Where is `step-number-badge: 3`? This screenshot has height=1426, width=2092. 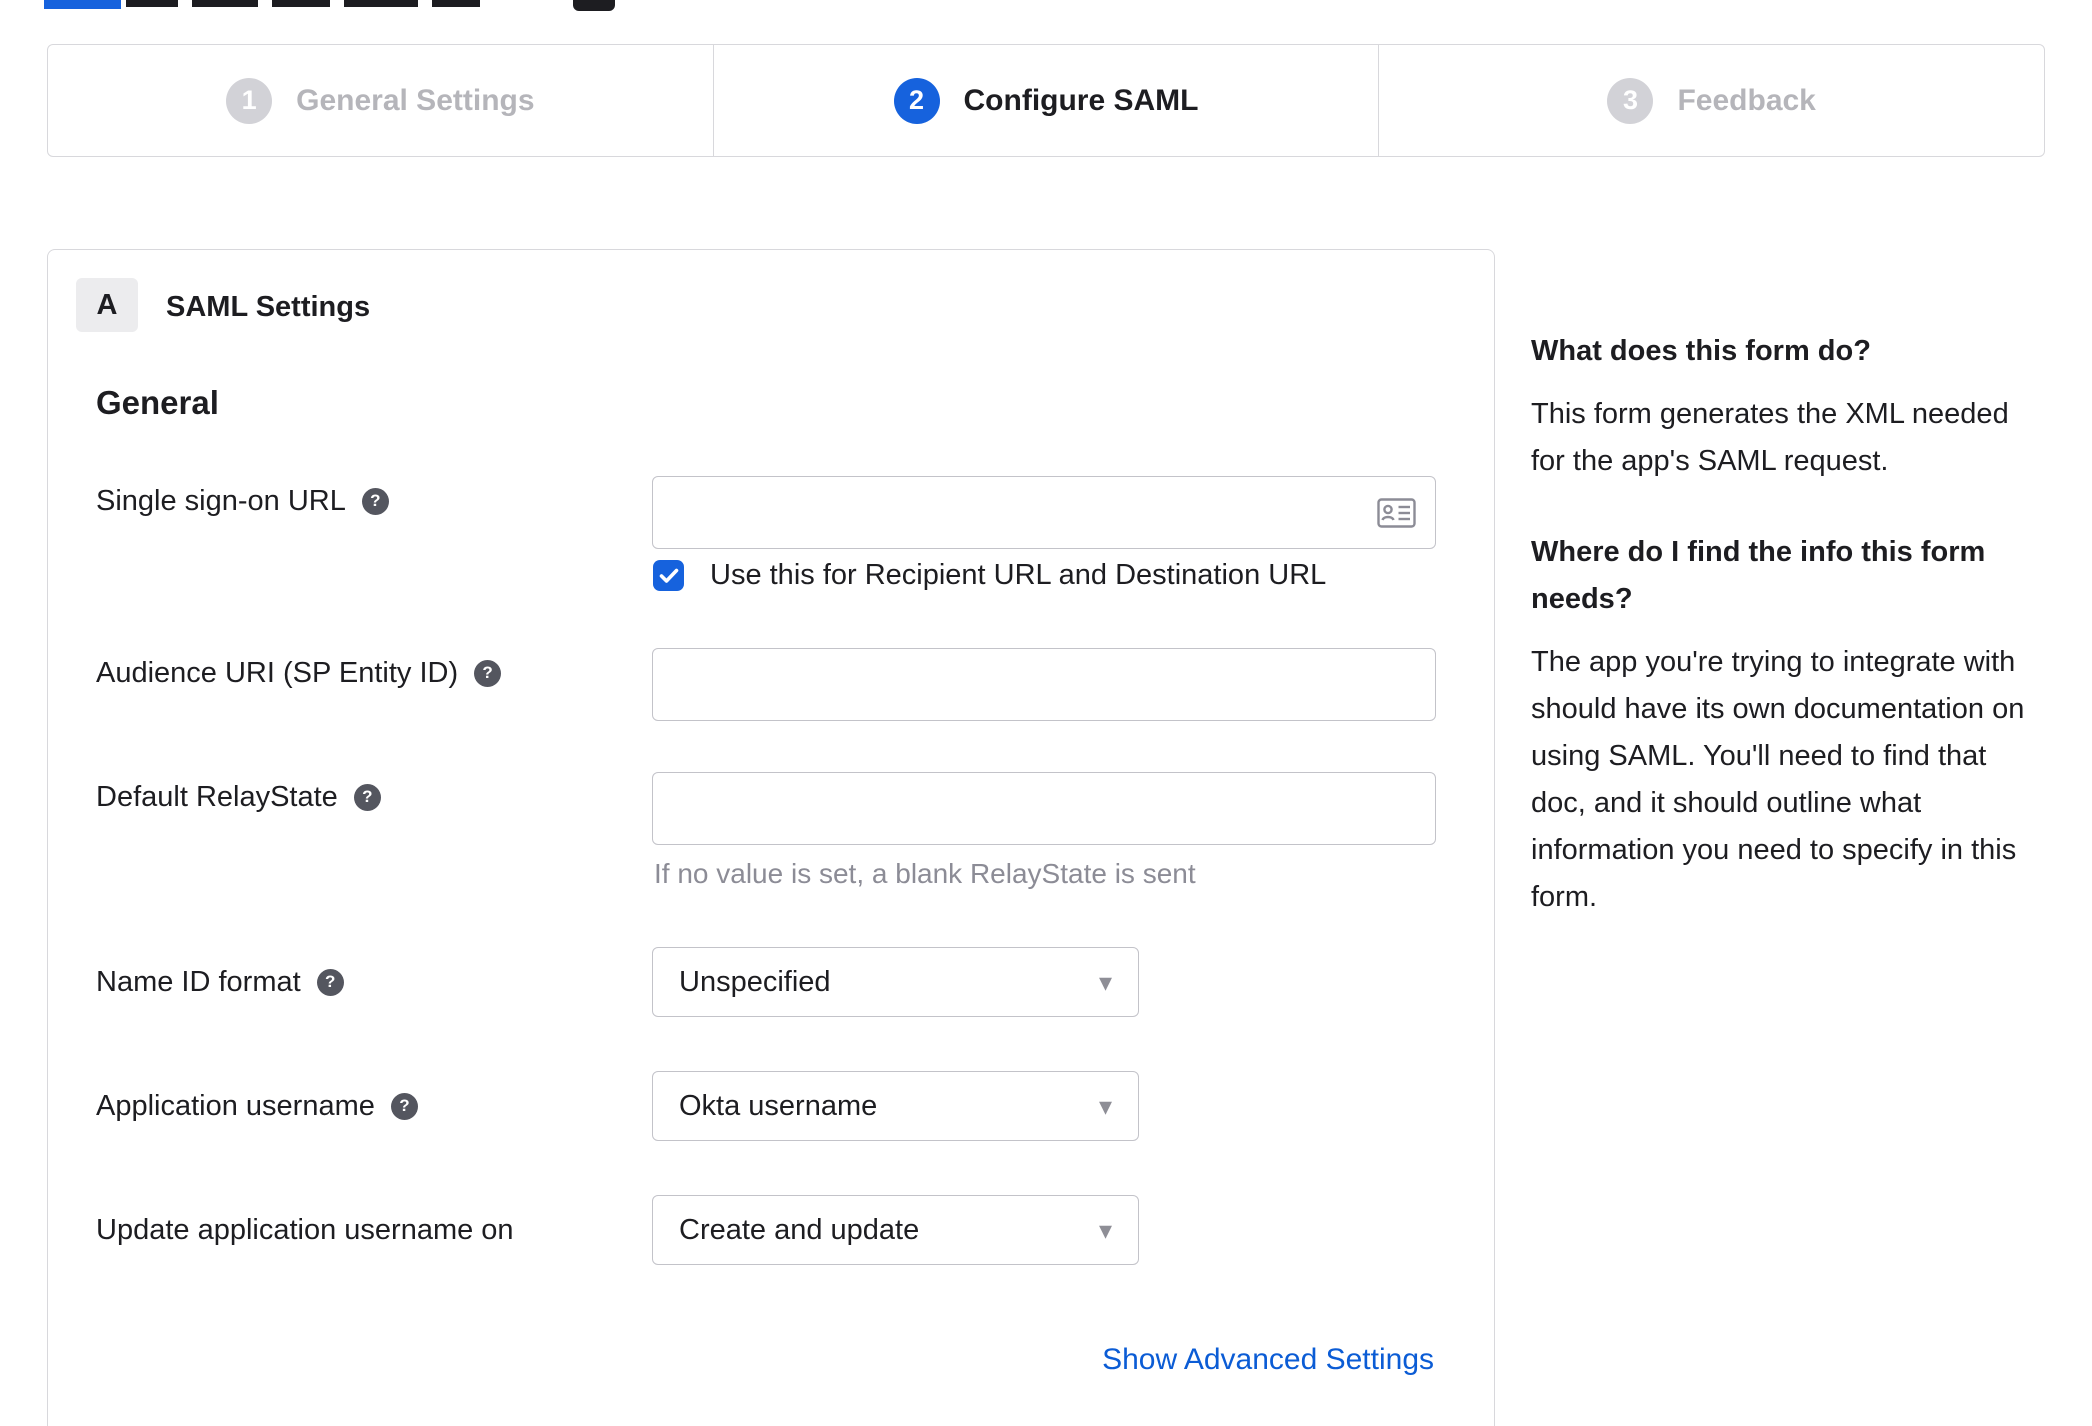
step-number-badge: 3 is located at coordinates (1630, 100).